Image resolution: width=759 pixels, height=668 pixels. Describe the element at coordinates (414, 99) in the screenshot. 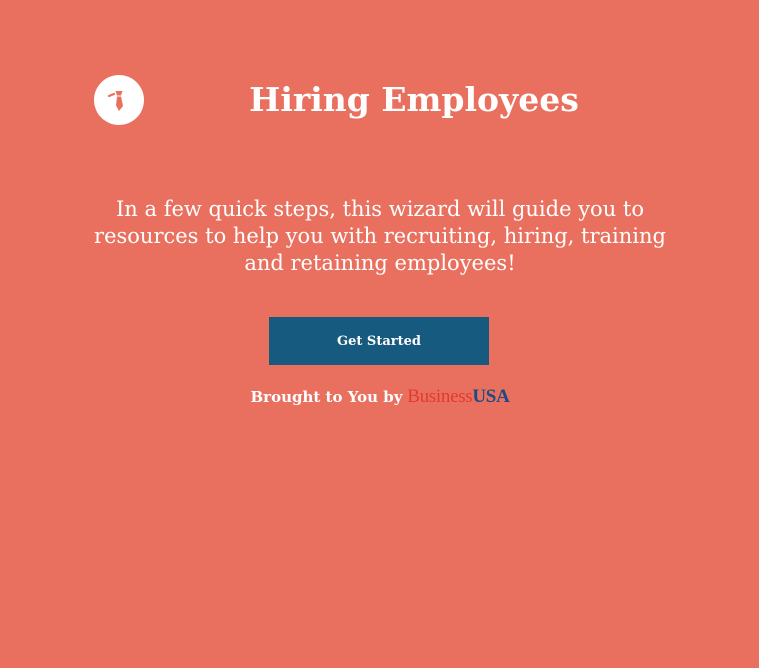

I see `page-title: Hiring Employees` at that location.